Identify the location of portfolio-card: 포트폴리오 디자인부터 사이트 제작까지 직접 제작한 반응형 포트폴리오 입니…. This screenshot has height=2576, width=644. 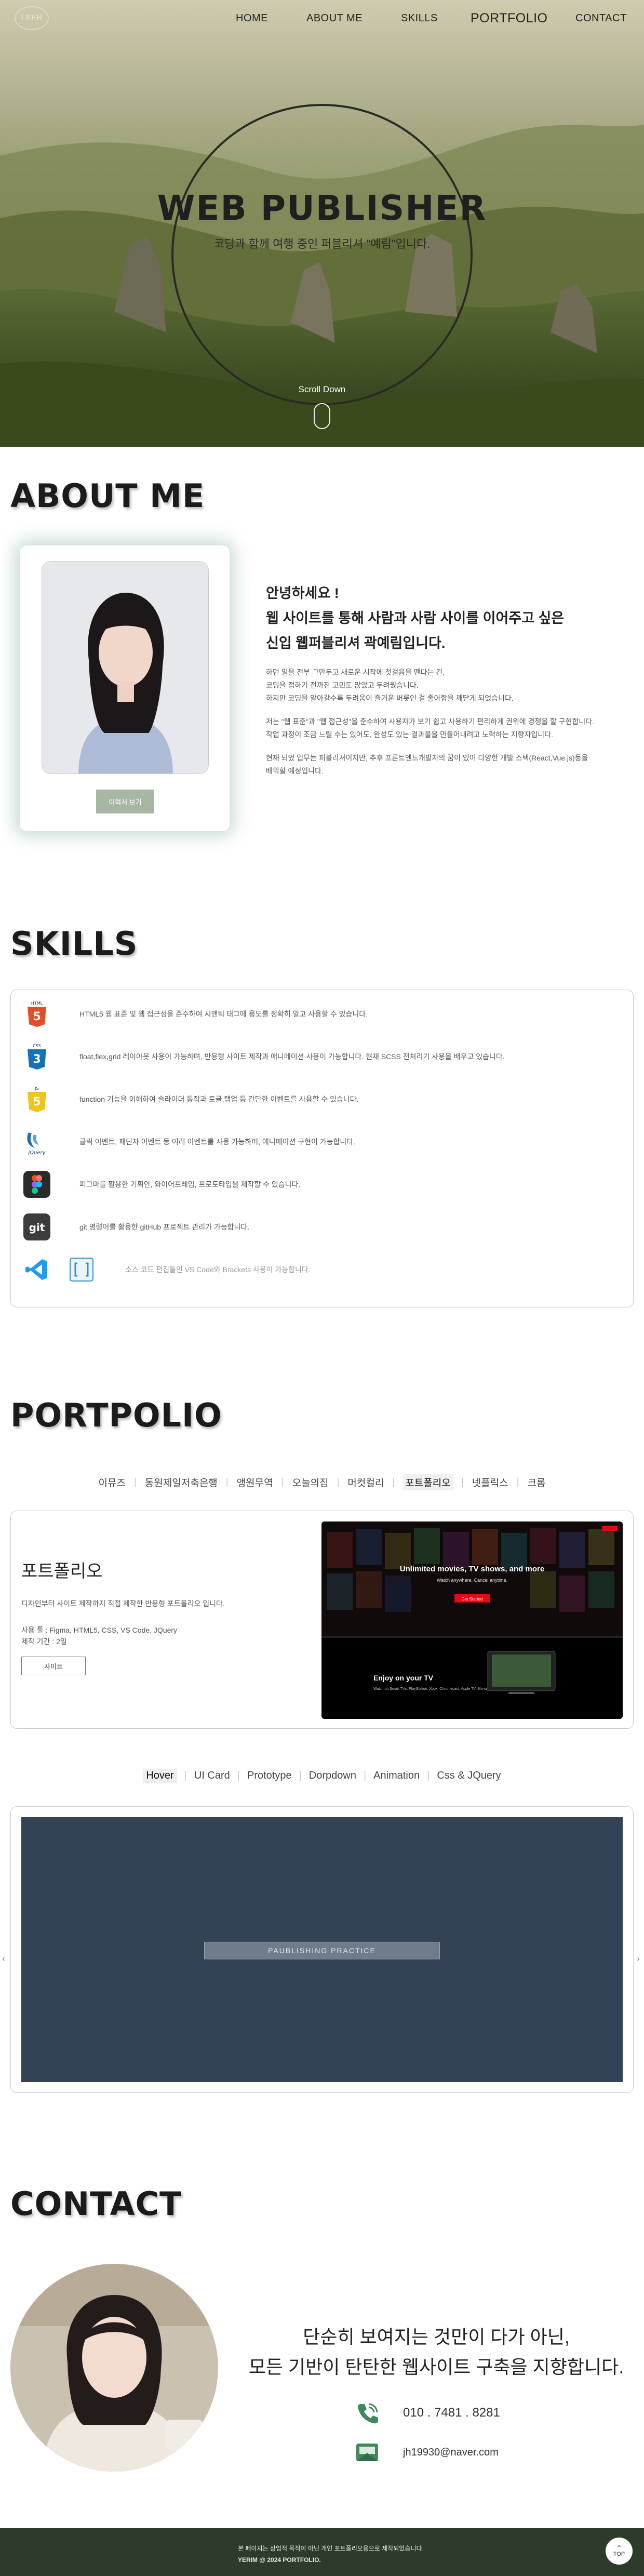
(322, 1620).